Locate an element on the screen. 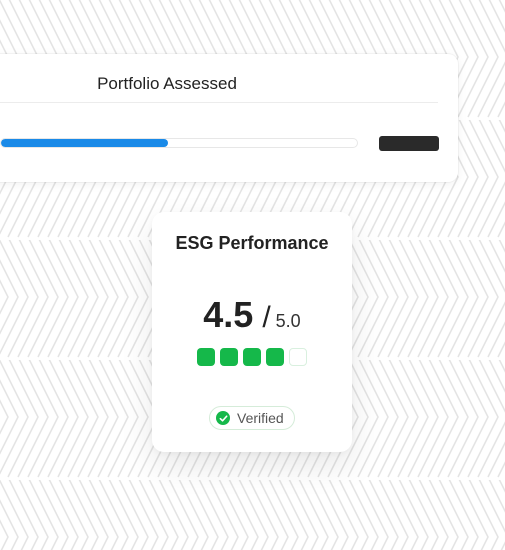  progress-value-pill is located at coordinates (409, 143).